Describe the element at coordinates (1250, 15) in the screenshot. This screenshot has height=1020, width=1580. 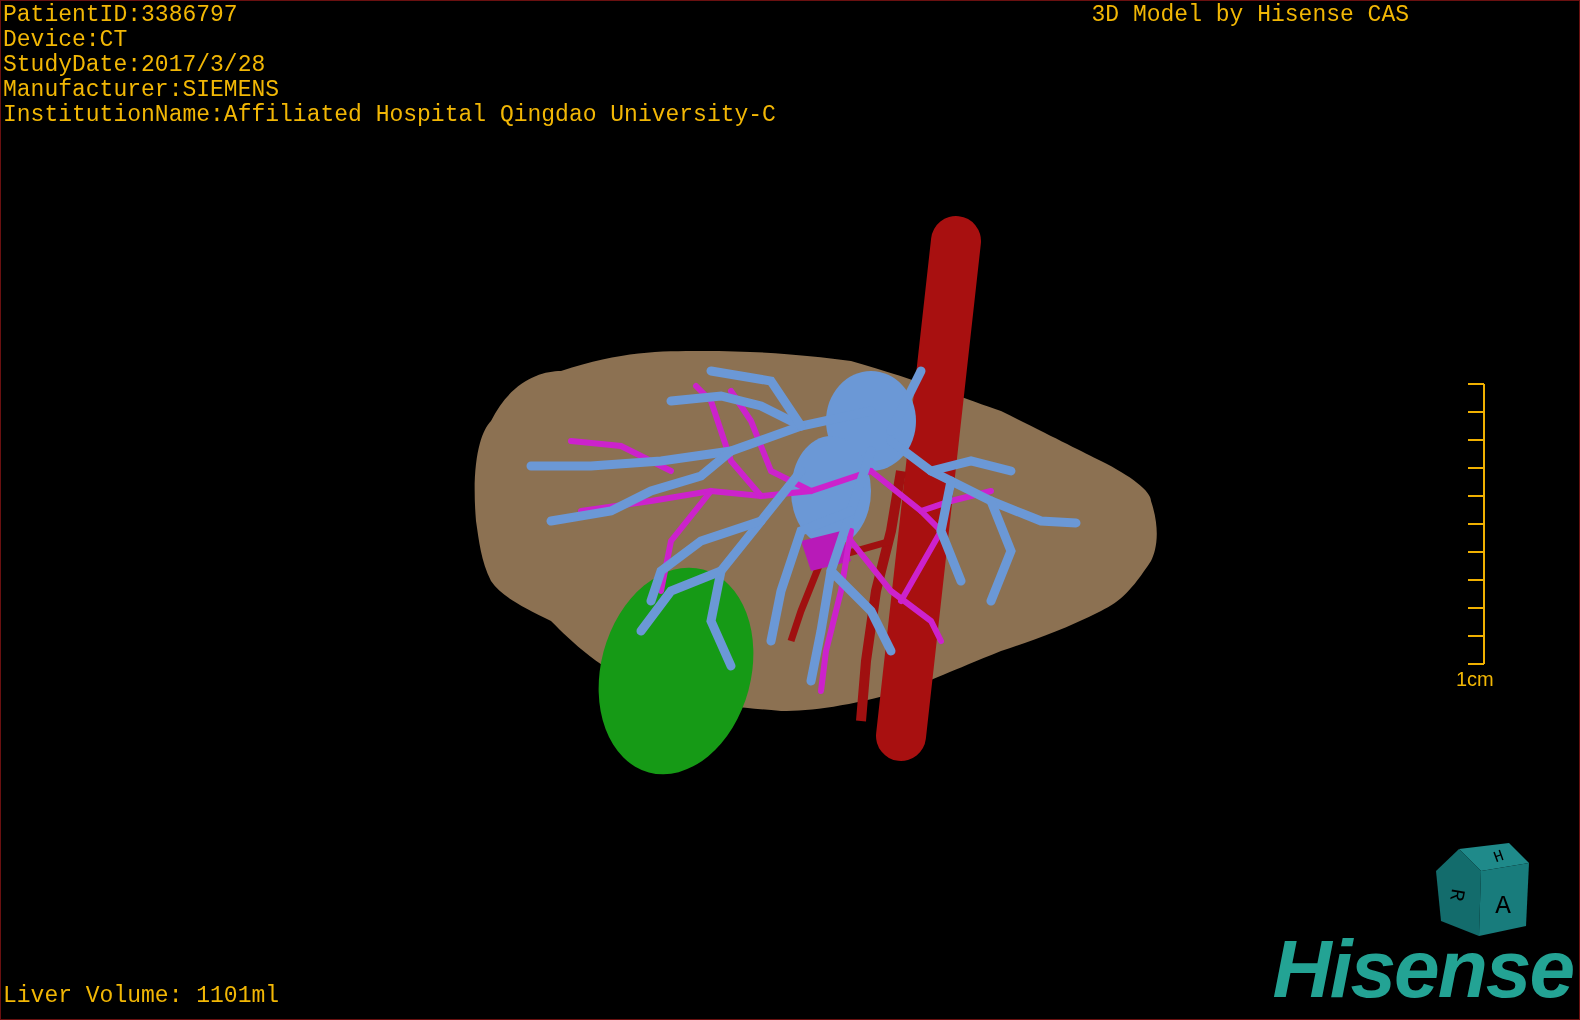
I see `viewer-title: 3D Model by Hisense CAS` at that location.